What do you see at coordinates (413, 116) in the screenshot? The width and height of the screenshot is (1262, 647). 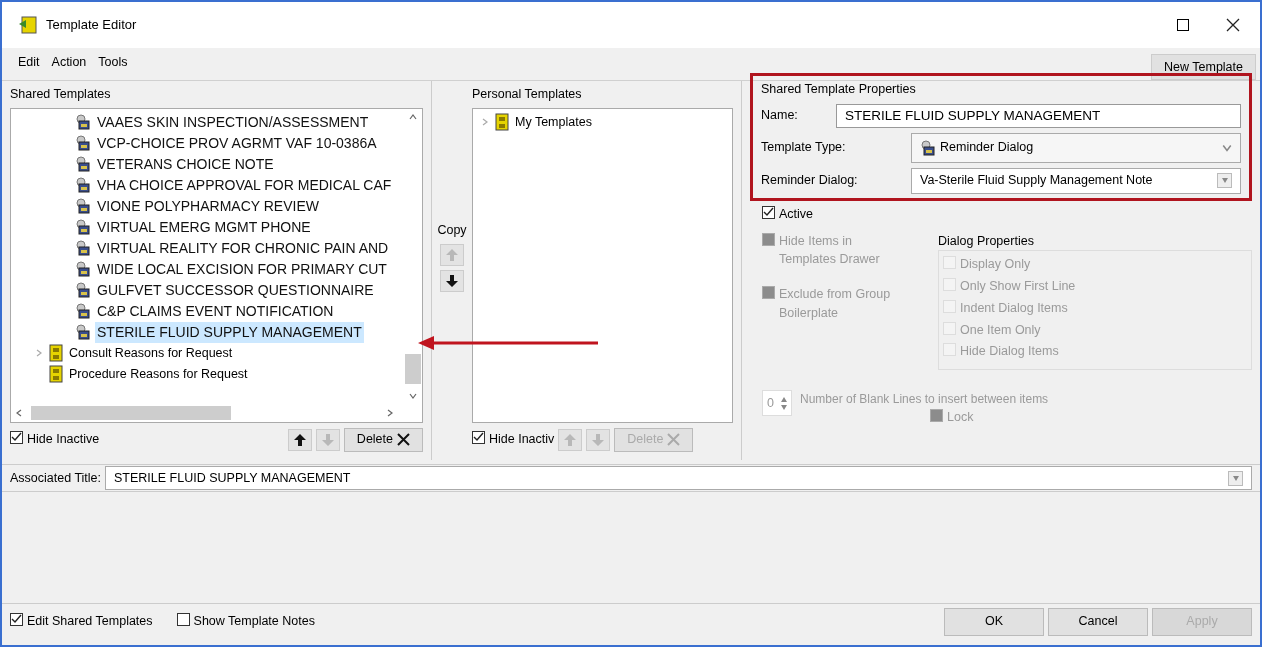 I see `scroll-up-icon` at bounding box center [413, 116].